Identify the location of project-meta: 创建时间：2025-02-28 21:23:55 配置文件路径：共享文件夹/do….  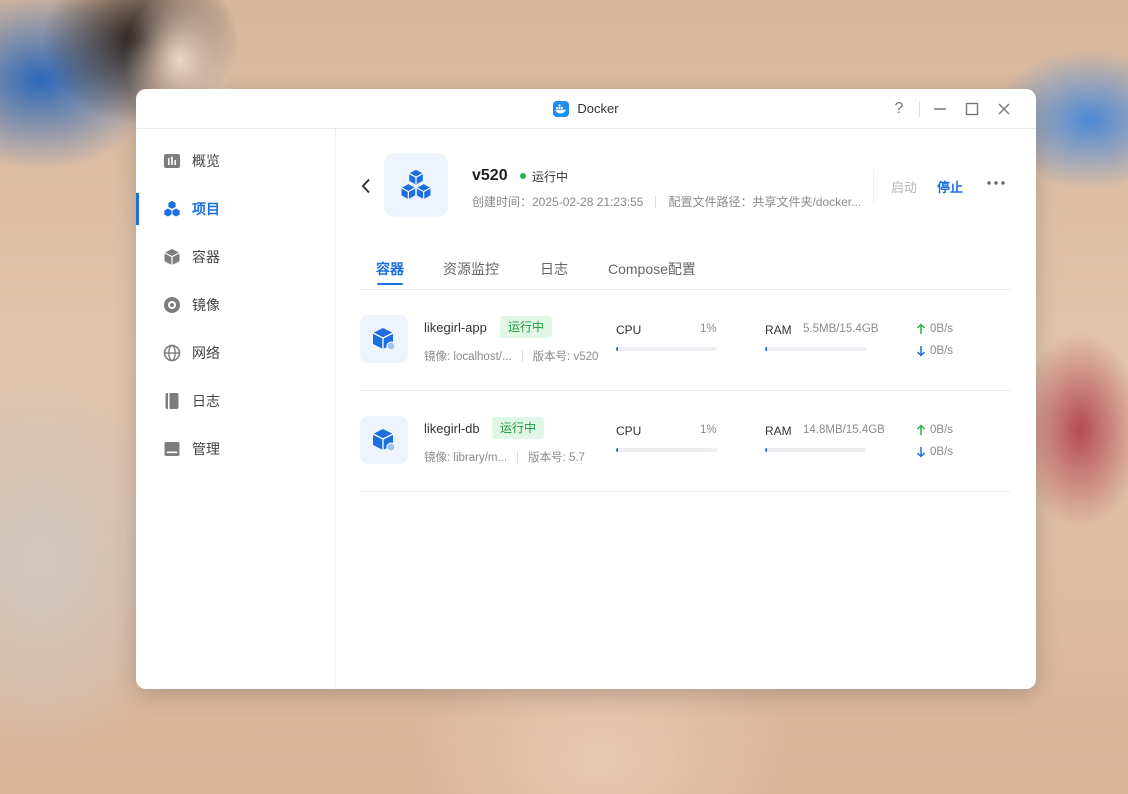
(666, 201).